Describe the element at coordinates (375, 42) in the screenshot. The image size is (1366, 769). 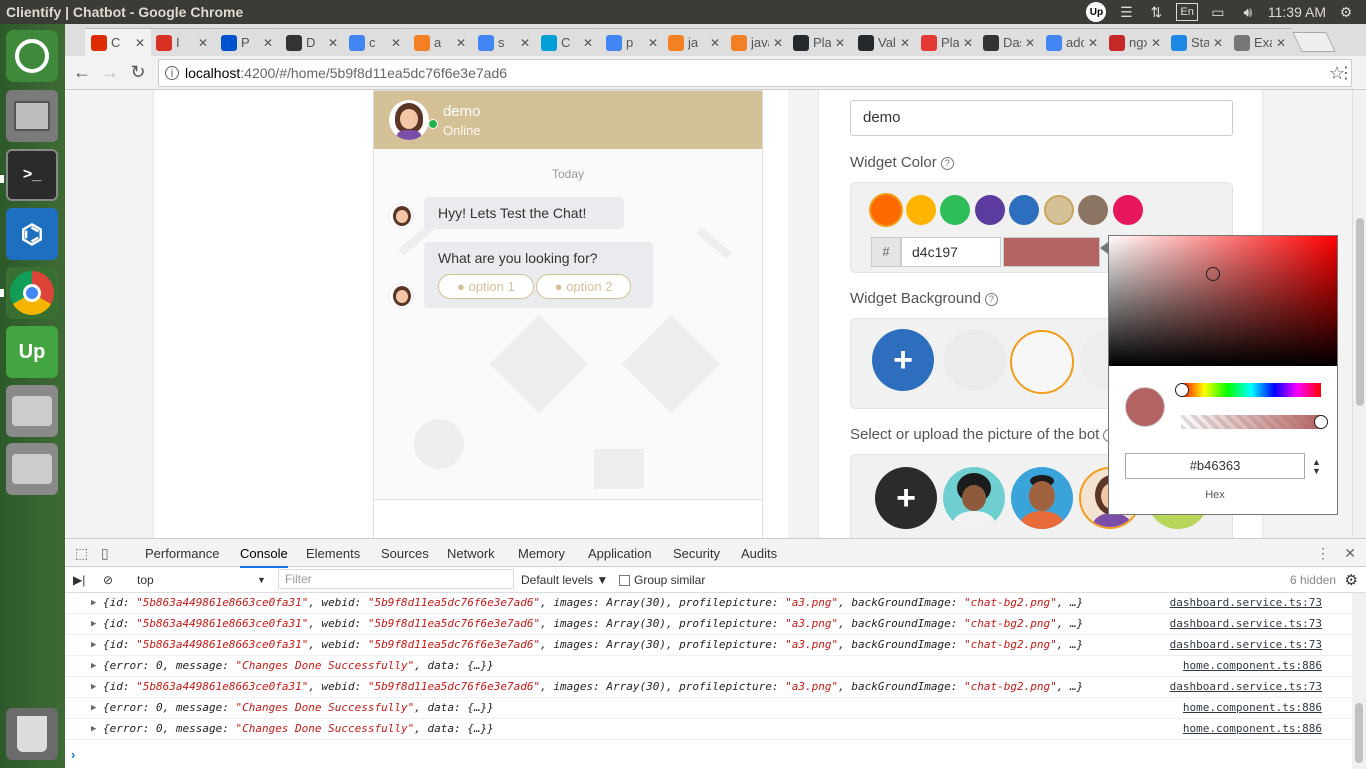
I see `browser-tab: c ✕` at that location.